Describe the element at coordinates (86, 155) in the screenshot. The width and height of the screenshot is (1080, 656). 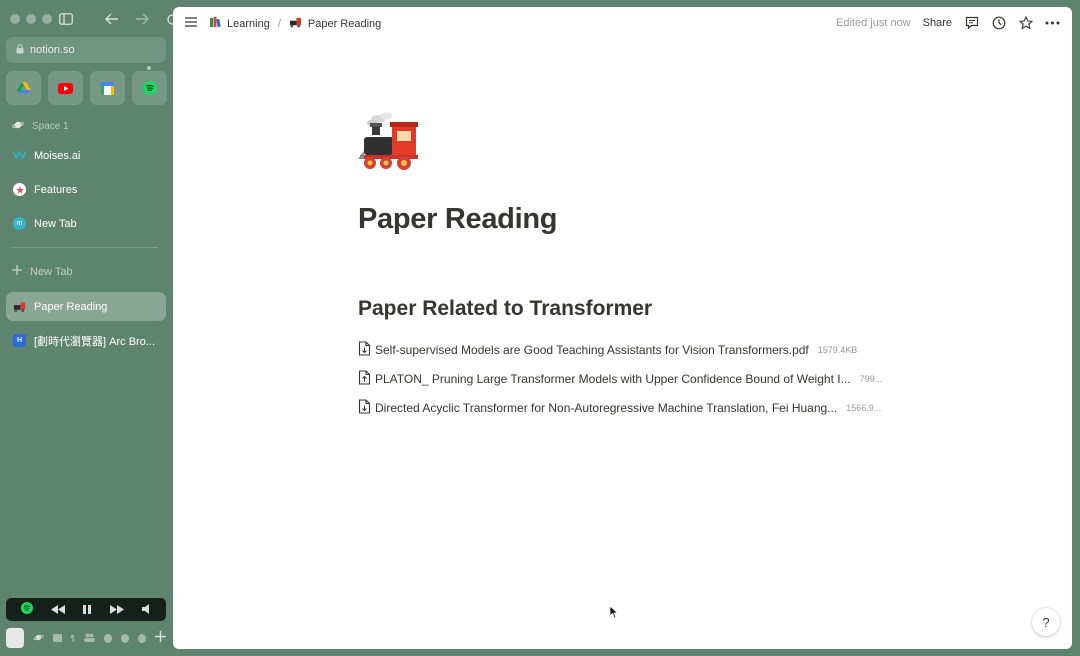
I see `tab-moises: Moises.ai` at that location.